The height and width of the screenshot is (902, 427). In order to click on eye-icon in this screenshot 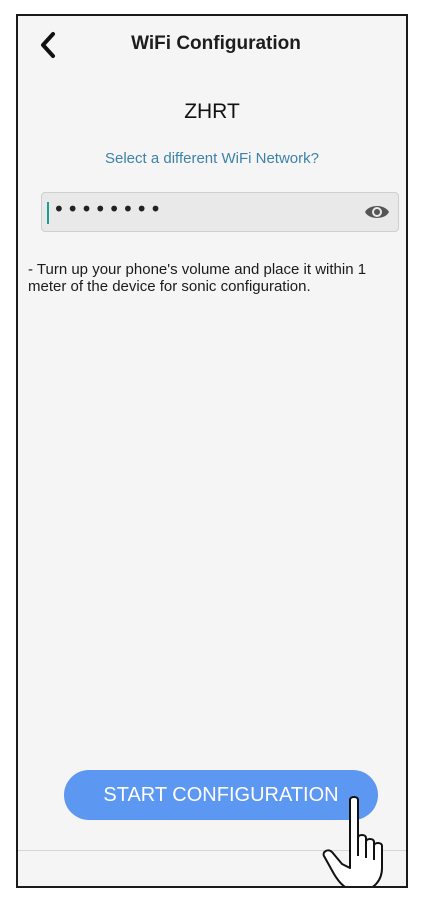, I will do `click(377, 212)`.